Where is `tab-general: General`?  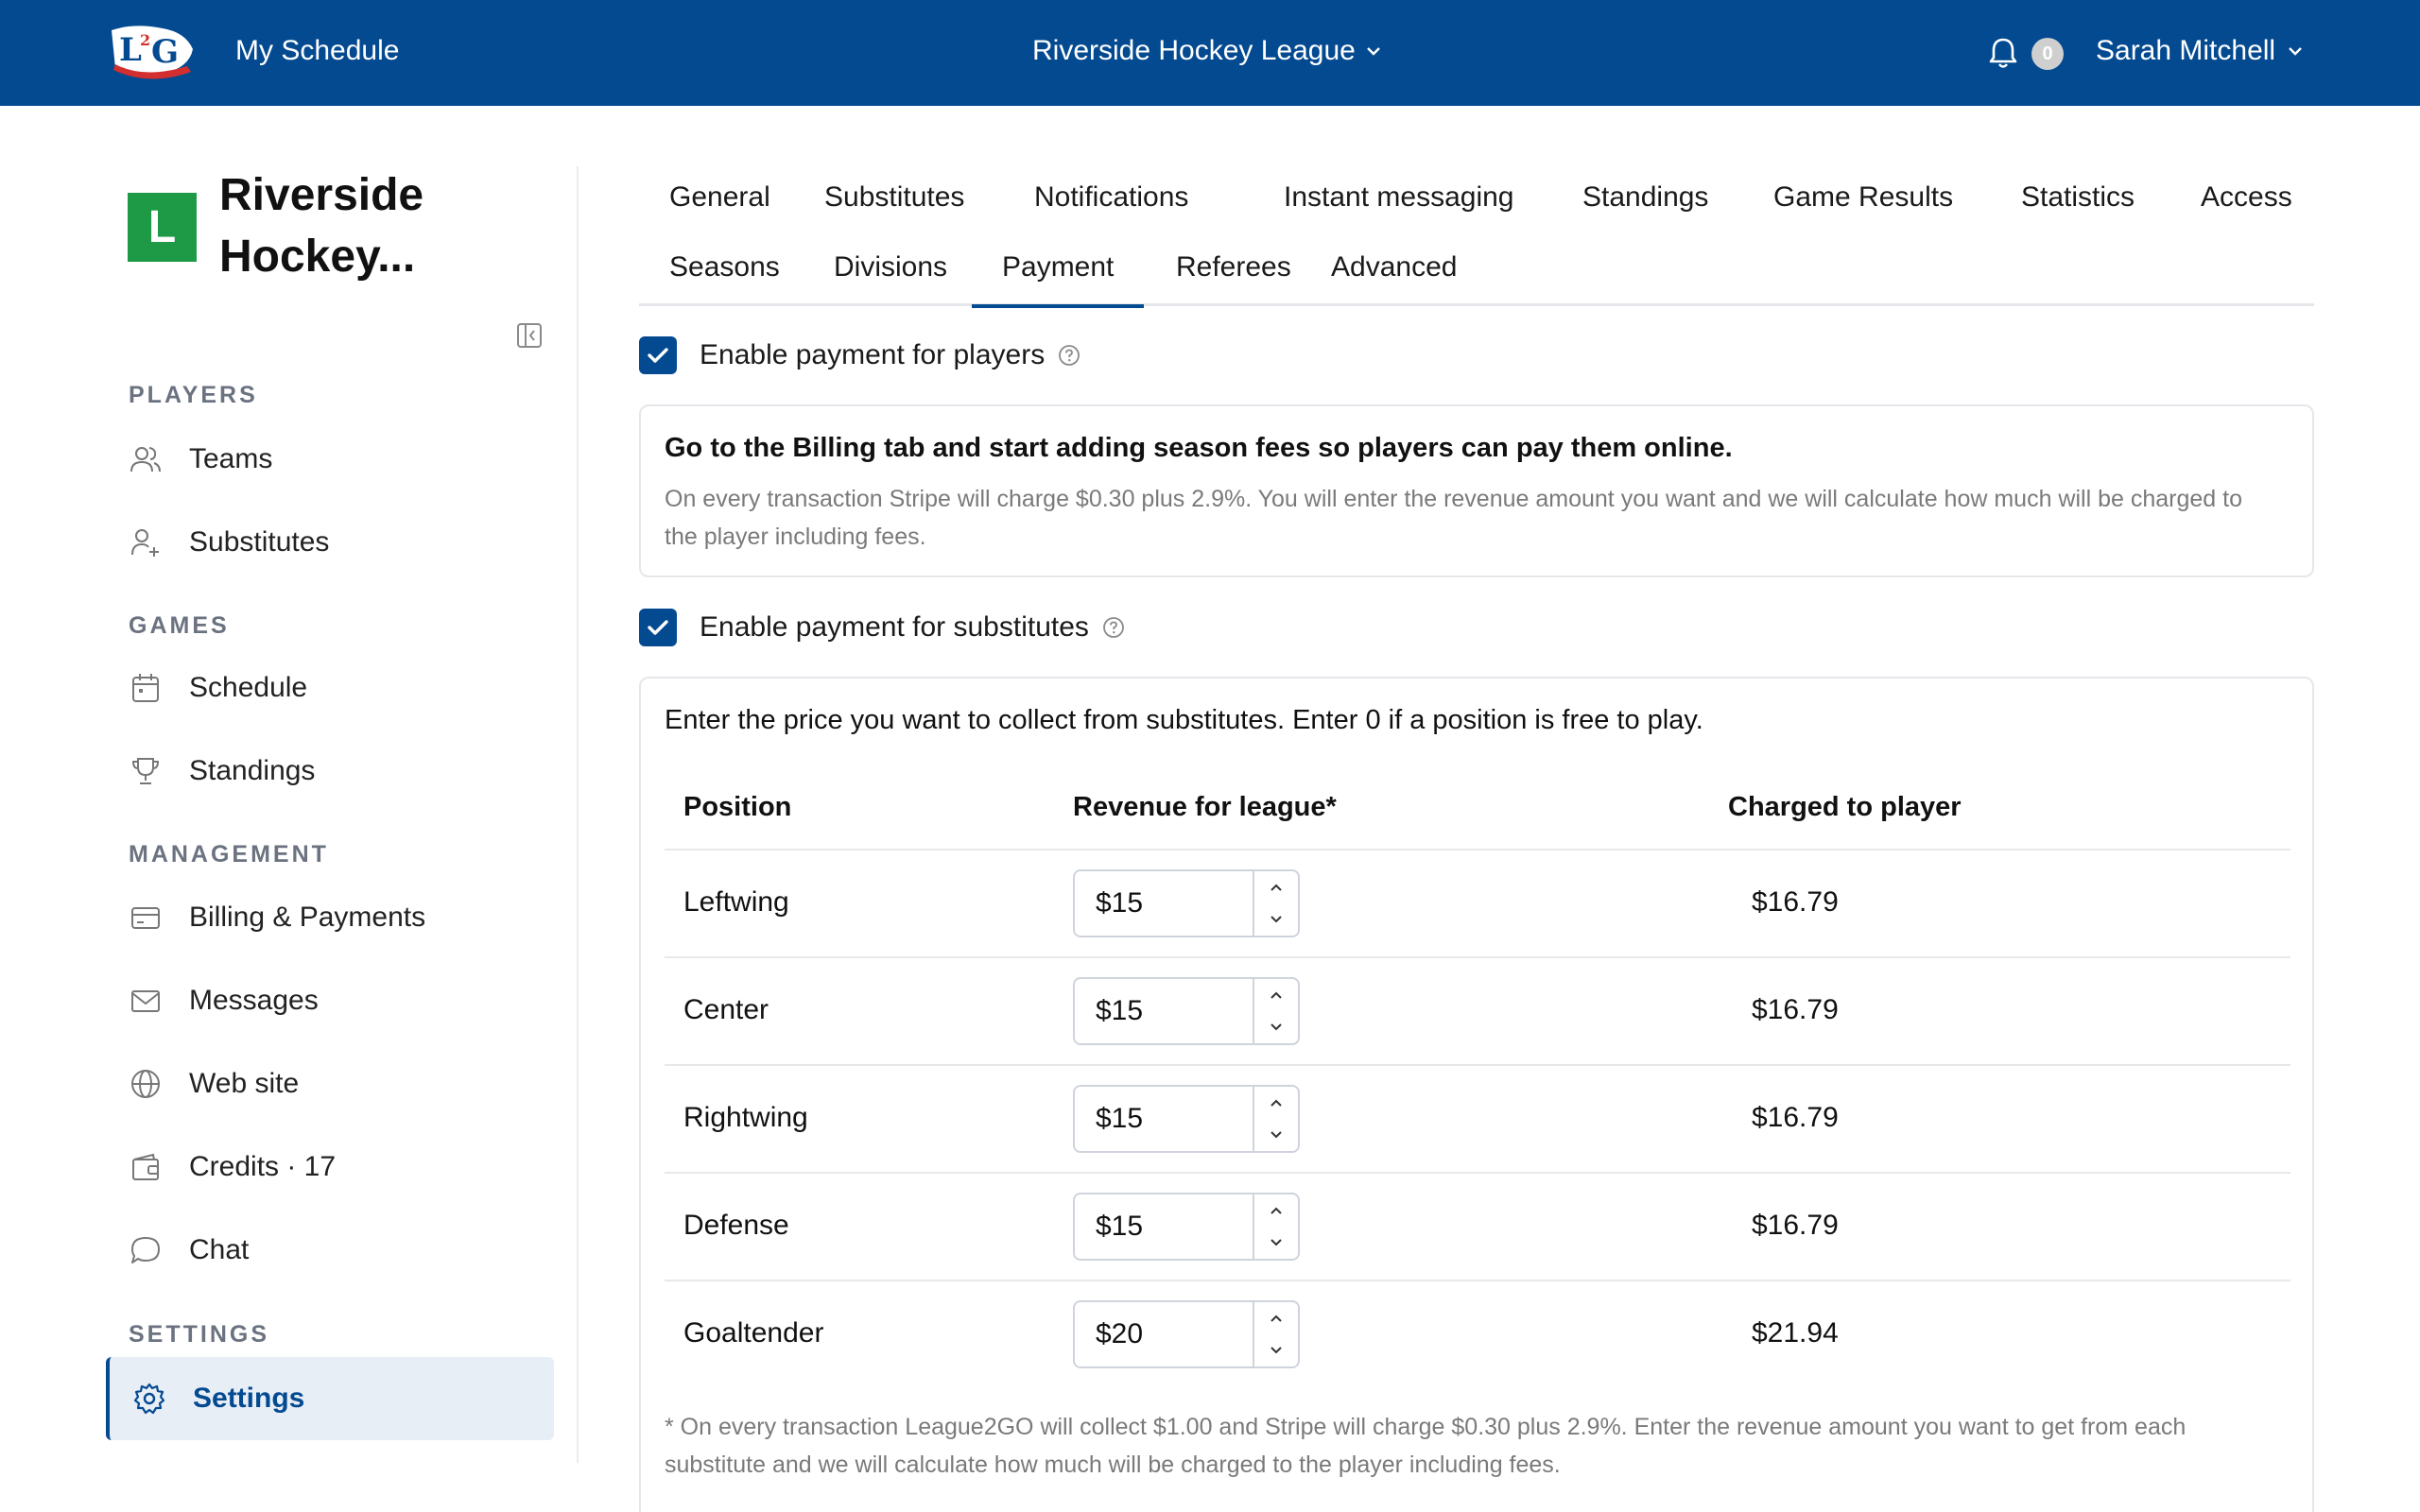
tab-general: General is located at coordinates (720, 197).